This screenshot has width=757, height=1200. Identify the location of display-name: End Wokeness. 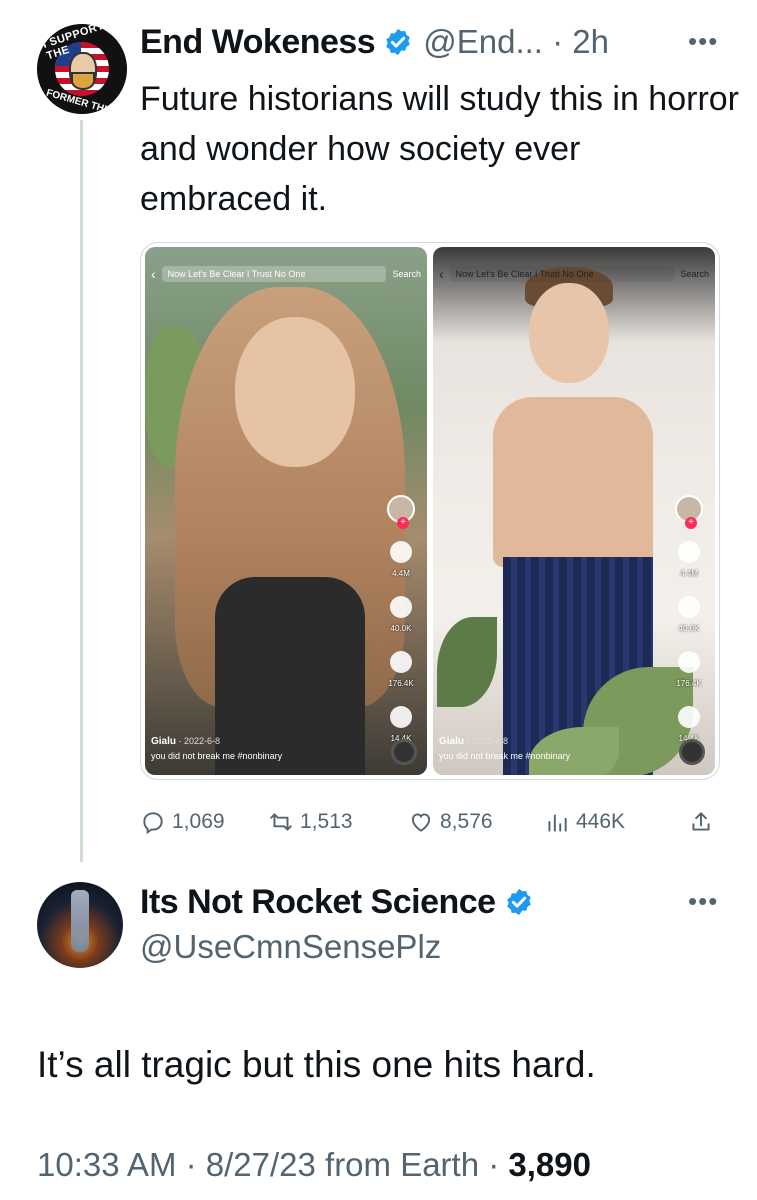
(258, 42).